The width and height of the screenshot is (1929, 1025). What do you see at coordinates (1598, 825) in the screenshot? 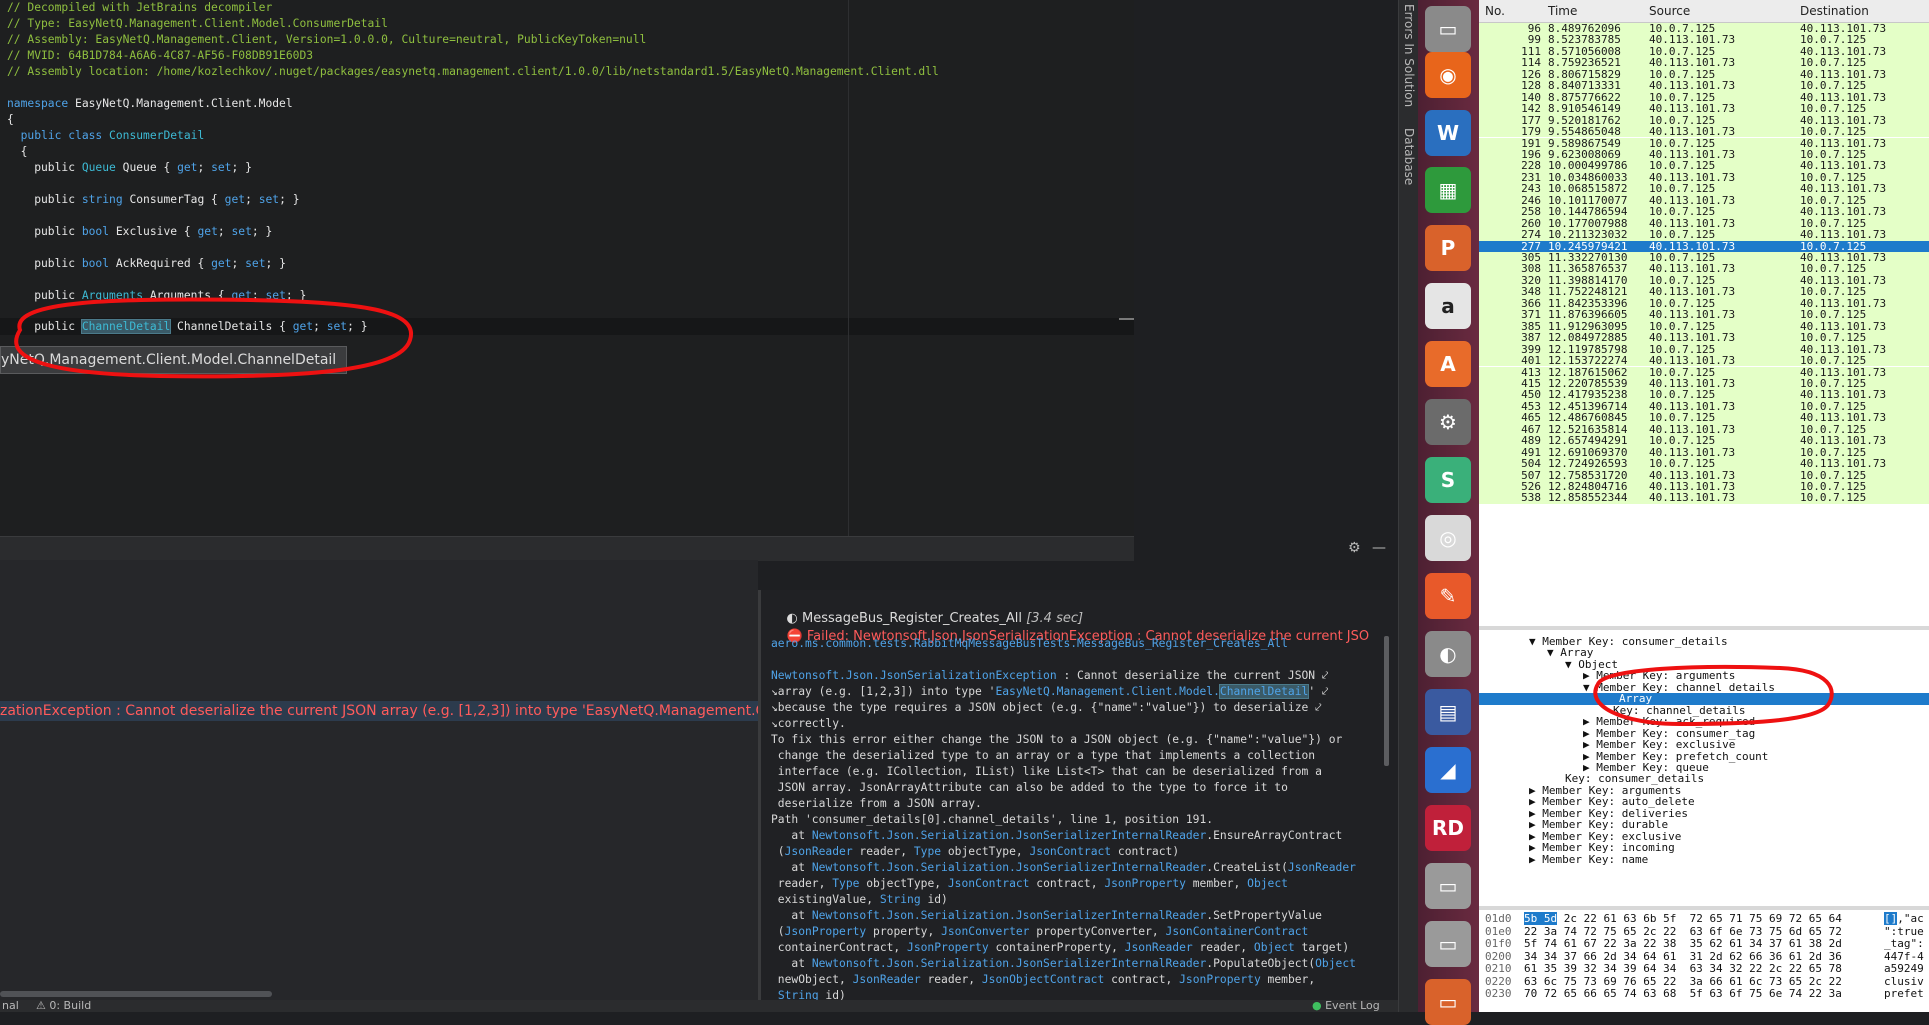
I see `tree-node: ▶ Member Key: durable` at bounding box center [1598, 825].